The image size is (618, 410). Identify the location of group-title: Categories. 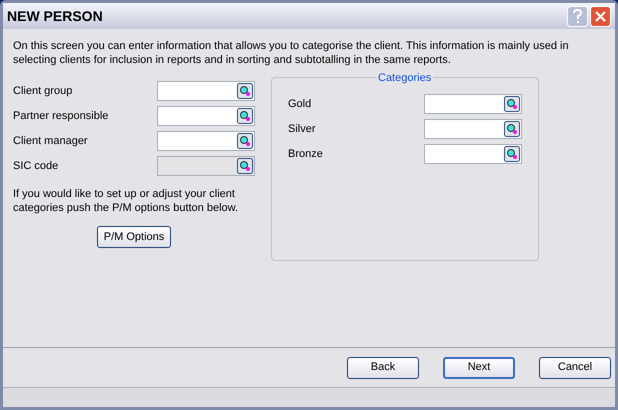
(405, 78).